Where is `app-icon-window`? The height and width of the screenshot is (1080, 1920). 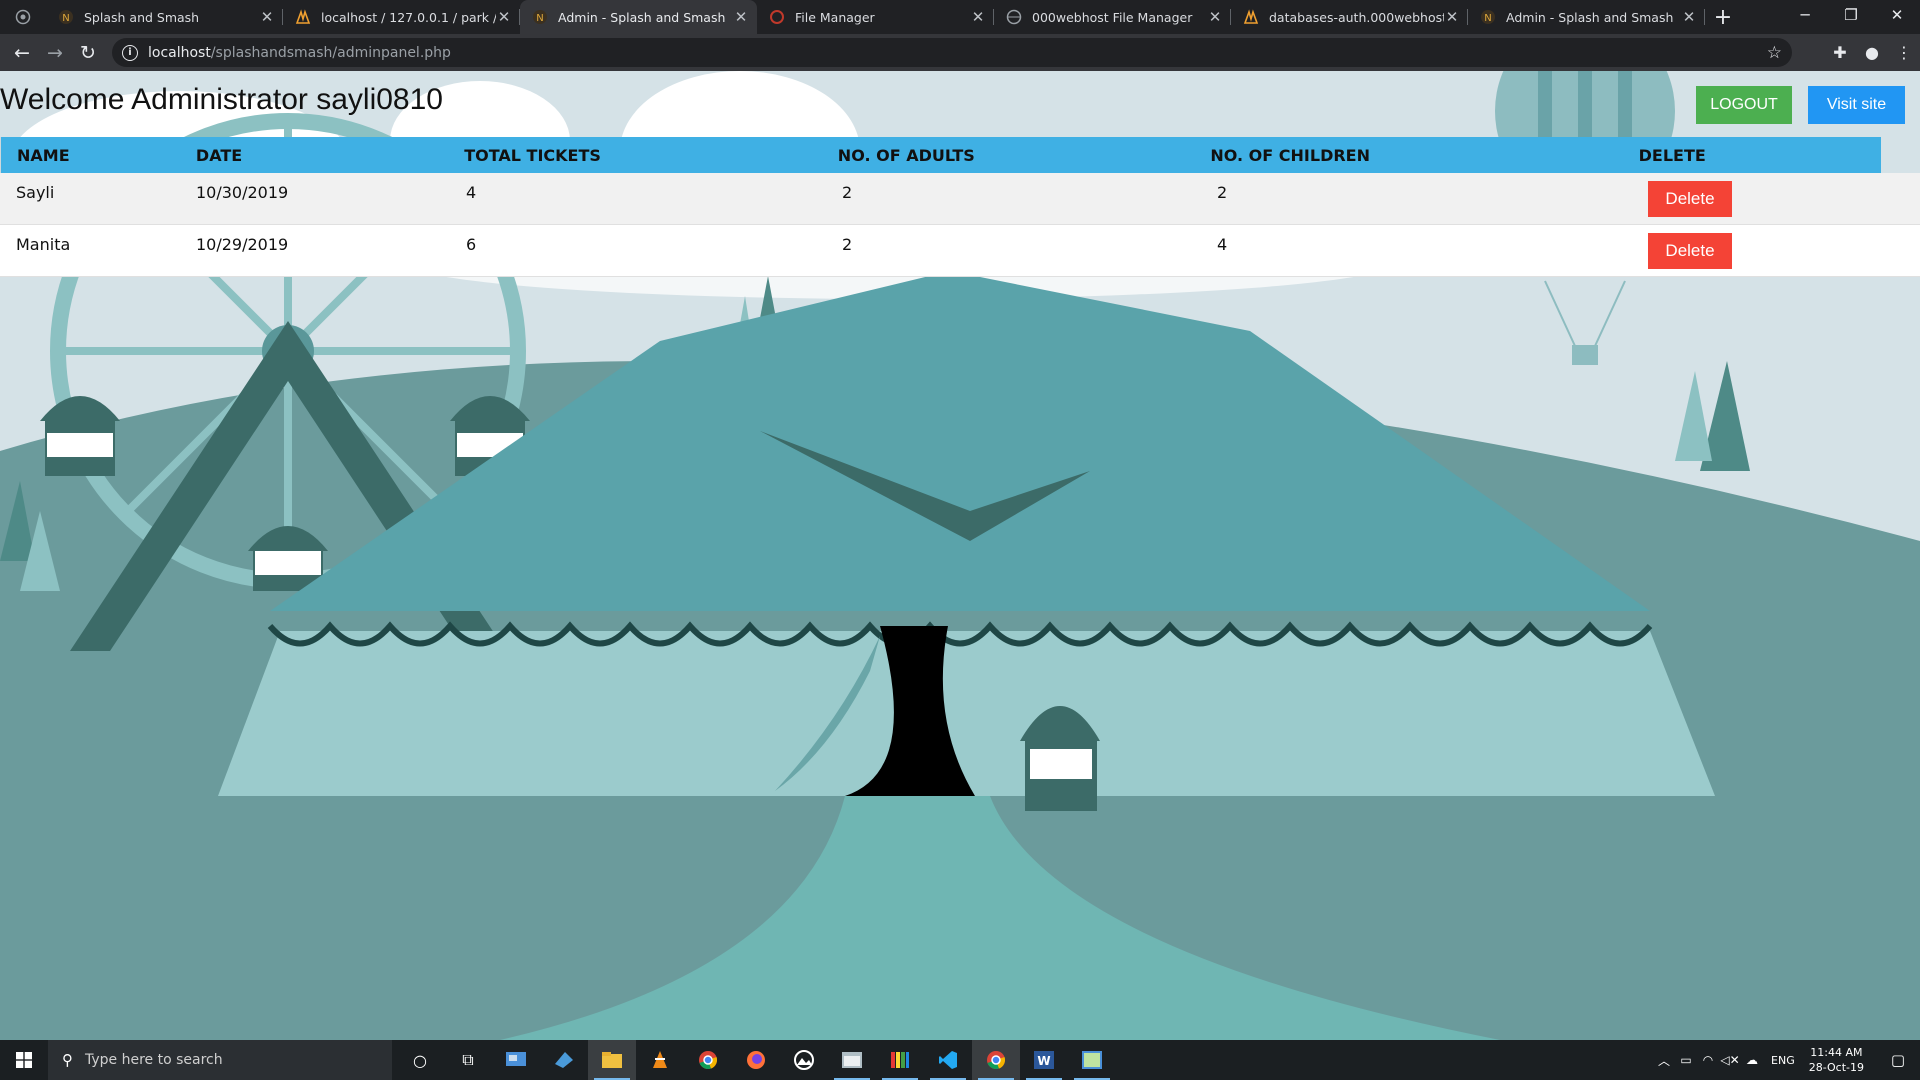
app-icon-window is located at coordinates (852, 1060).